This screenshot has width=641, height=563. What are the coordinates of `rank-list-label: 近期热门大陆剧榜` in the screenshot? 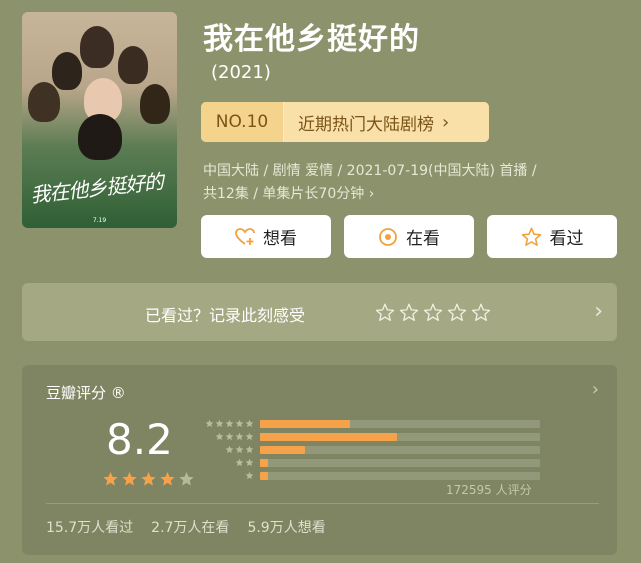 It's located at (366, 124).